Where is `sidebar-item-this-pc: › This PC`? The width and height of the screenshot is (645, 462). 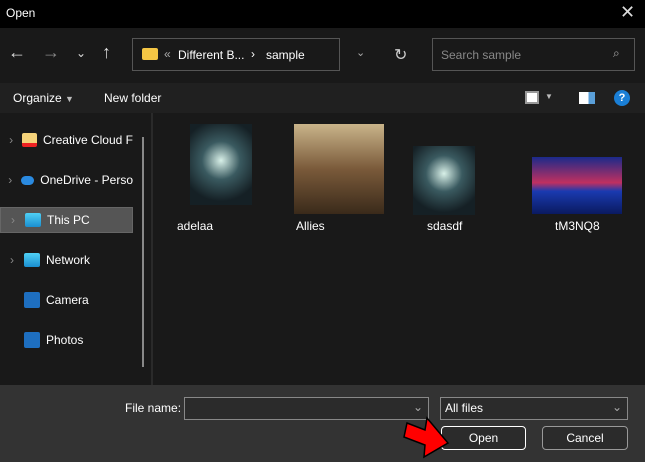 sidebar-item-this-pc: › This PC is located at coordinates (66, 220).